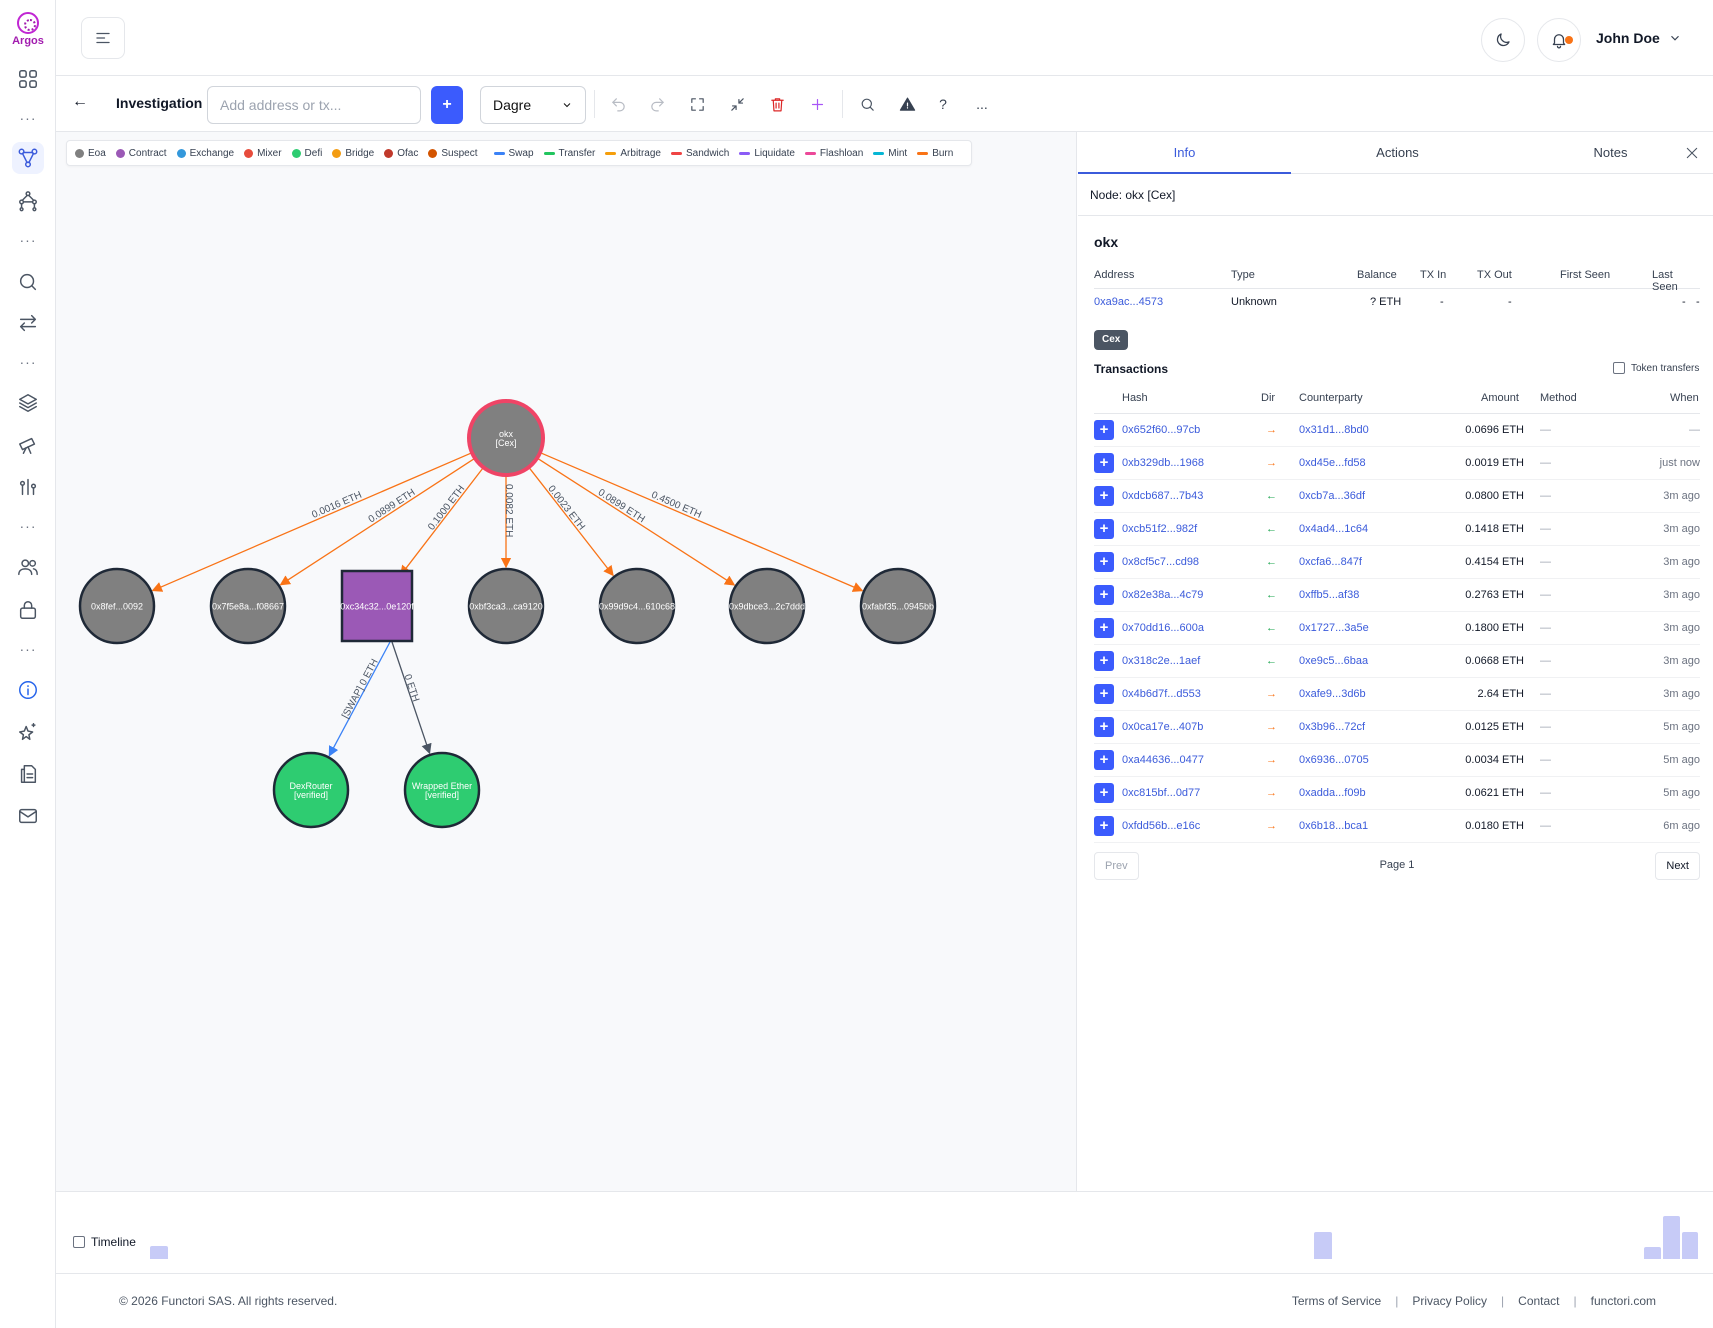 Image resolution: width=1713 pixels, height=1328 pixels. What do you see at coordinates (907, 104) in the screenshot?
I see `alerts-button` at bounding box center [907, 104].